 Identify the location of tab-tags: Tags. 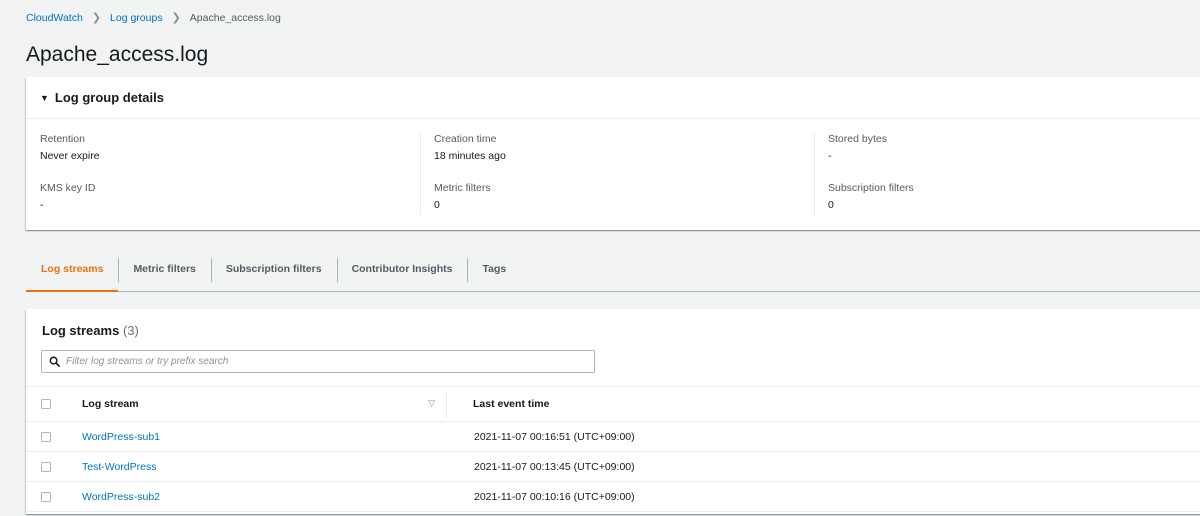
(494, 269).